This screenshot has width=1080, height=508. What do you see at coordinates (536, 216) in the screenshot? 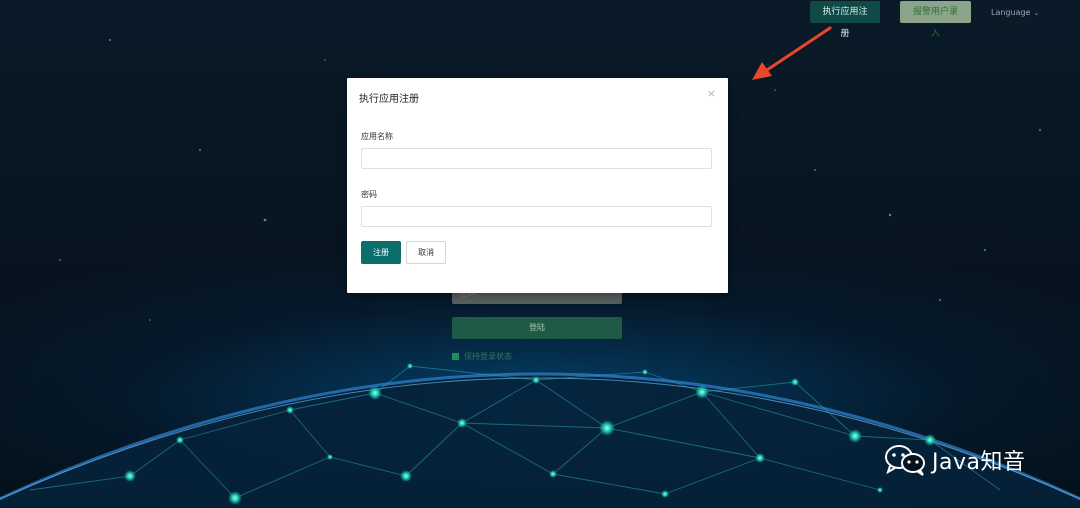
I see `password-input` at bounding box center [536, 216].